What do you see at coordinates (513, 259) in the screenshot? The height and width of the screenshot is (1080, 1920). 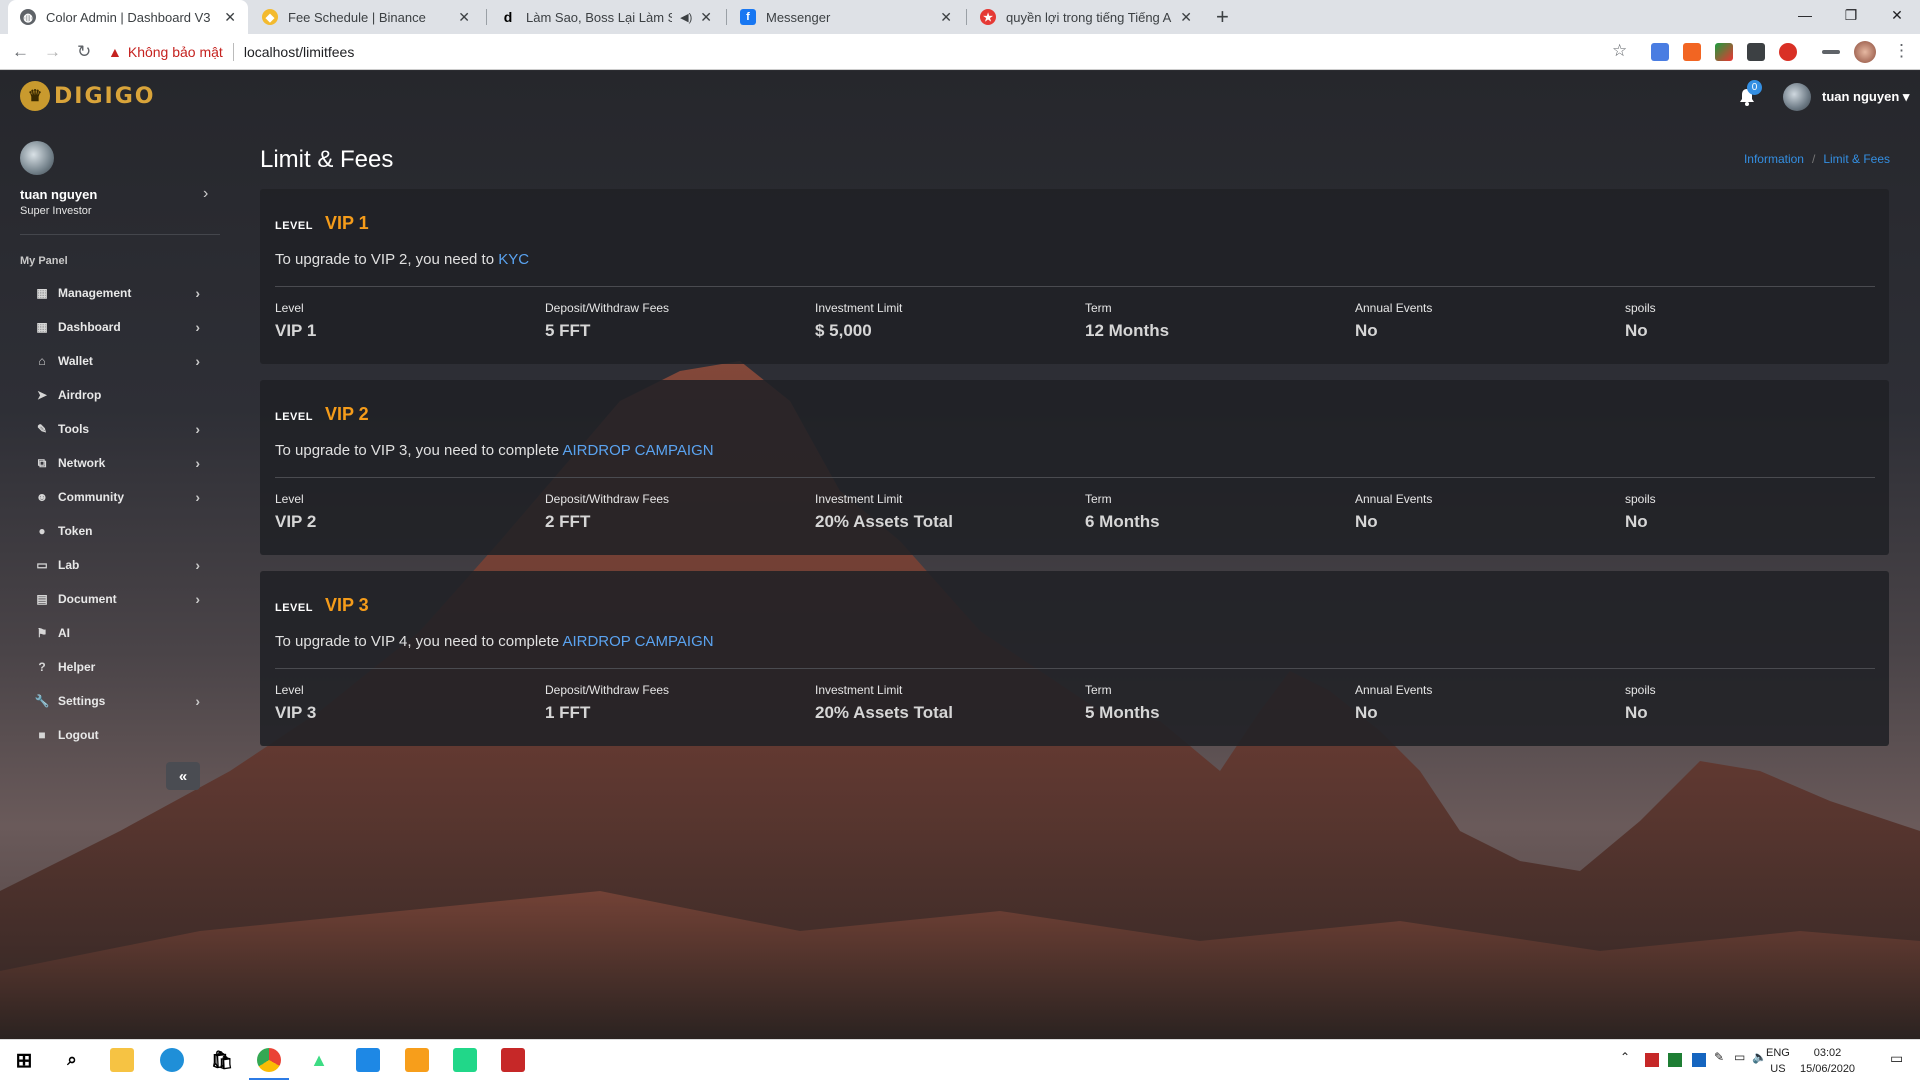 I see `upgrade-link: KYC` at bounding box center [513, 259].